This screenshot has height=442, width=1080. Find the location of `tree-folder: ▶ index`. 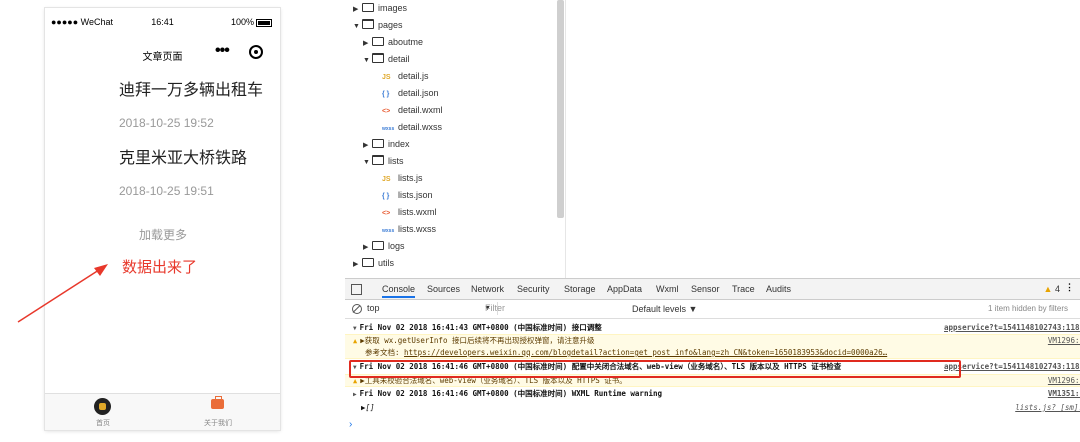

tree-folder: ▶ index is located at coordinates (386, 144).